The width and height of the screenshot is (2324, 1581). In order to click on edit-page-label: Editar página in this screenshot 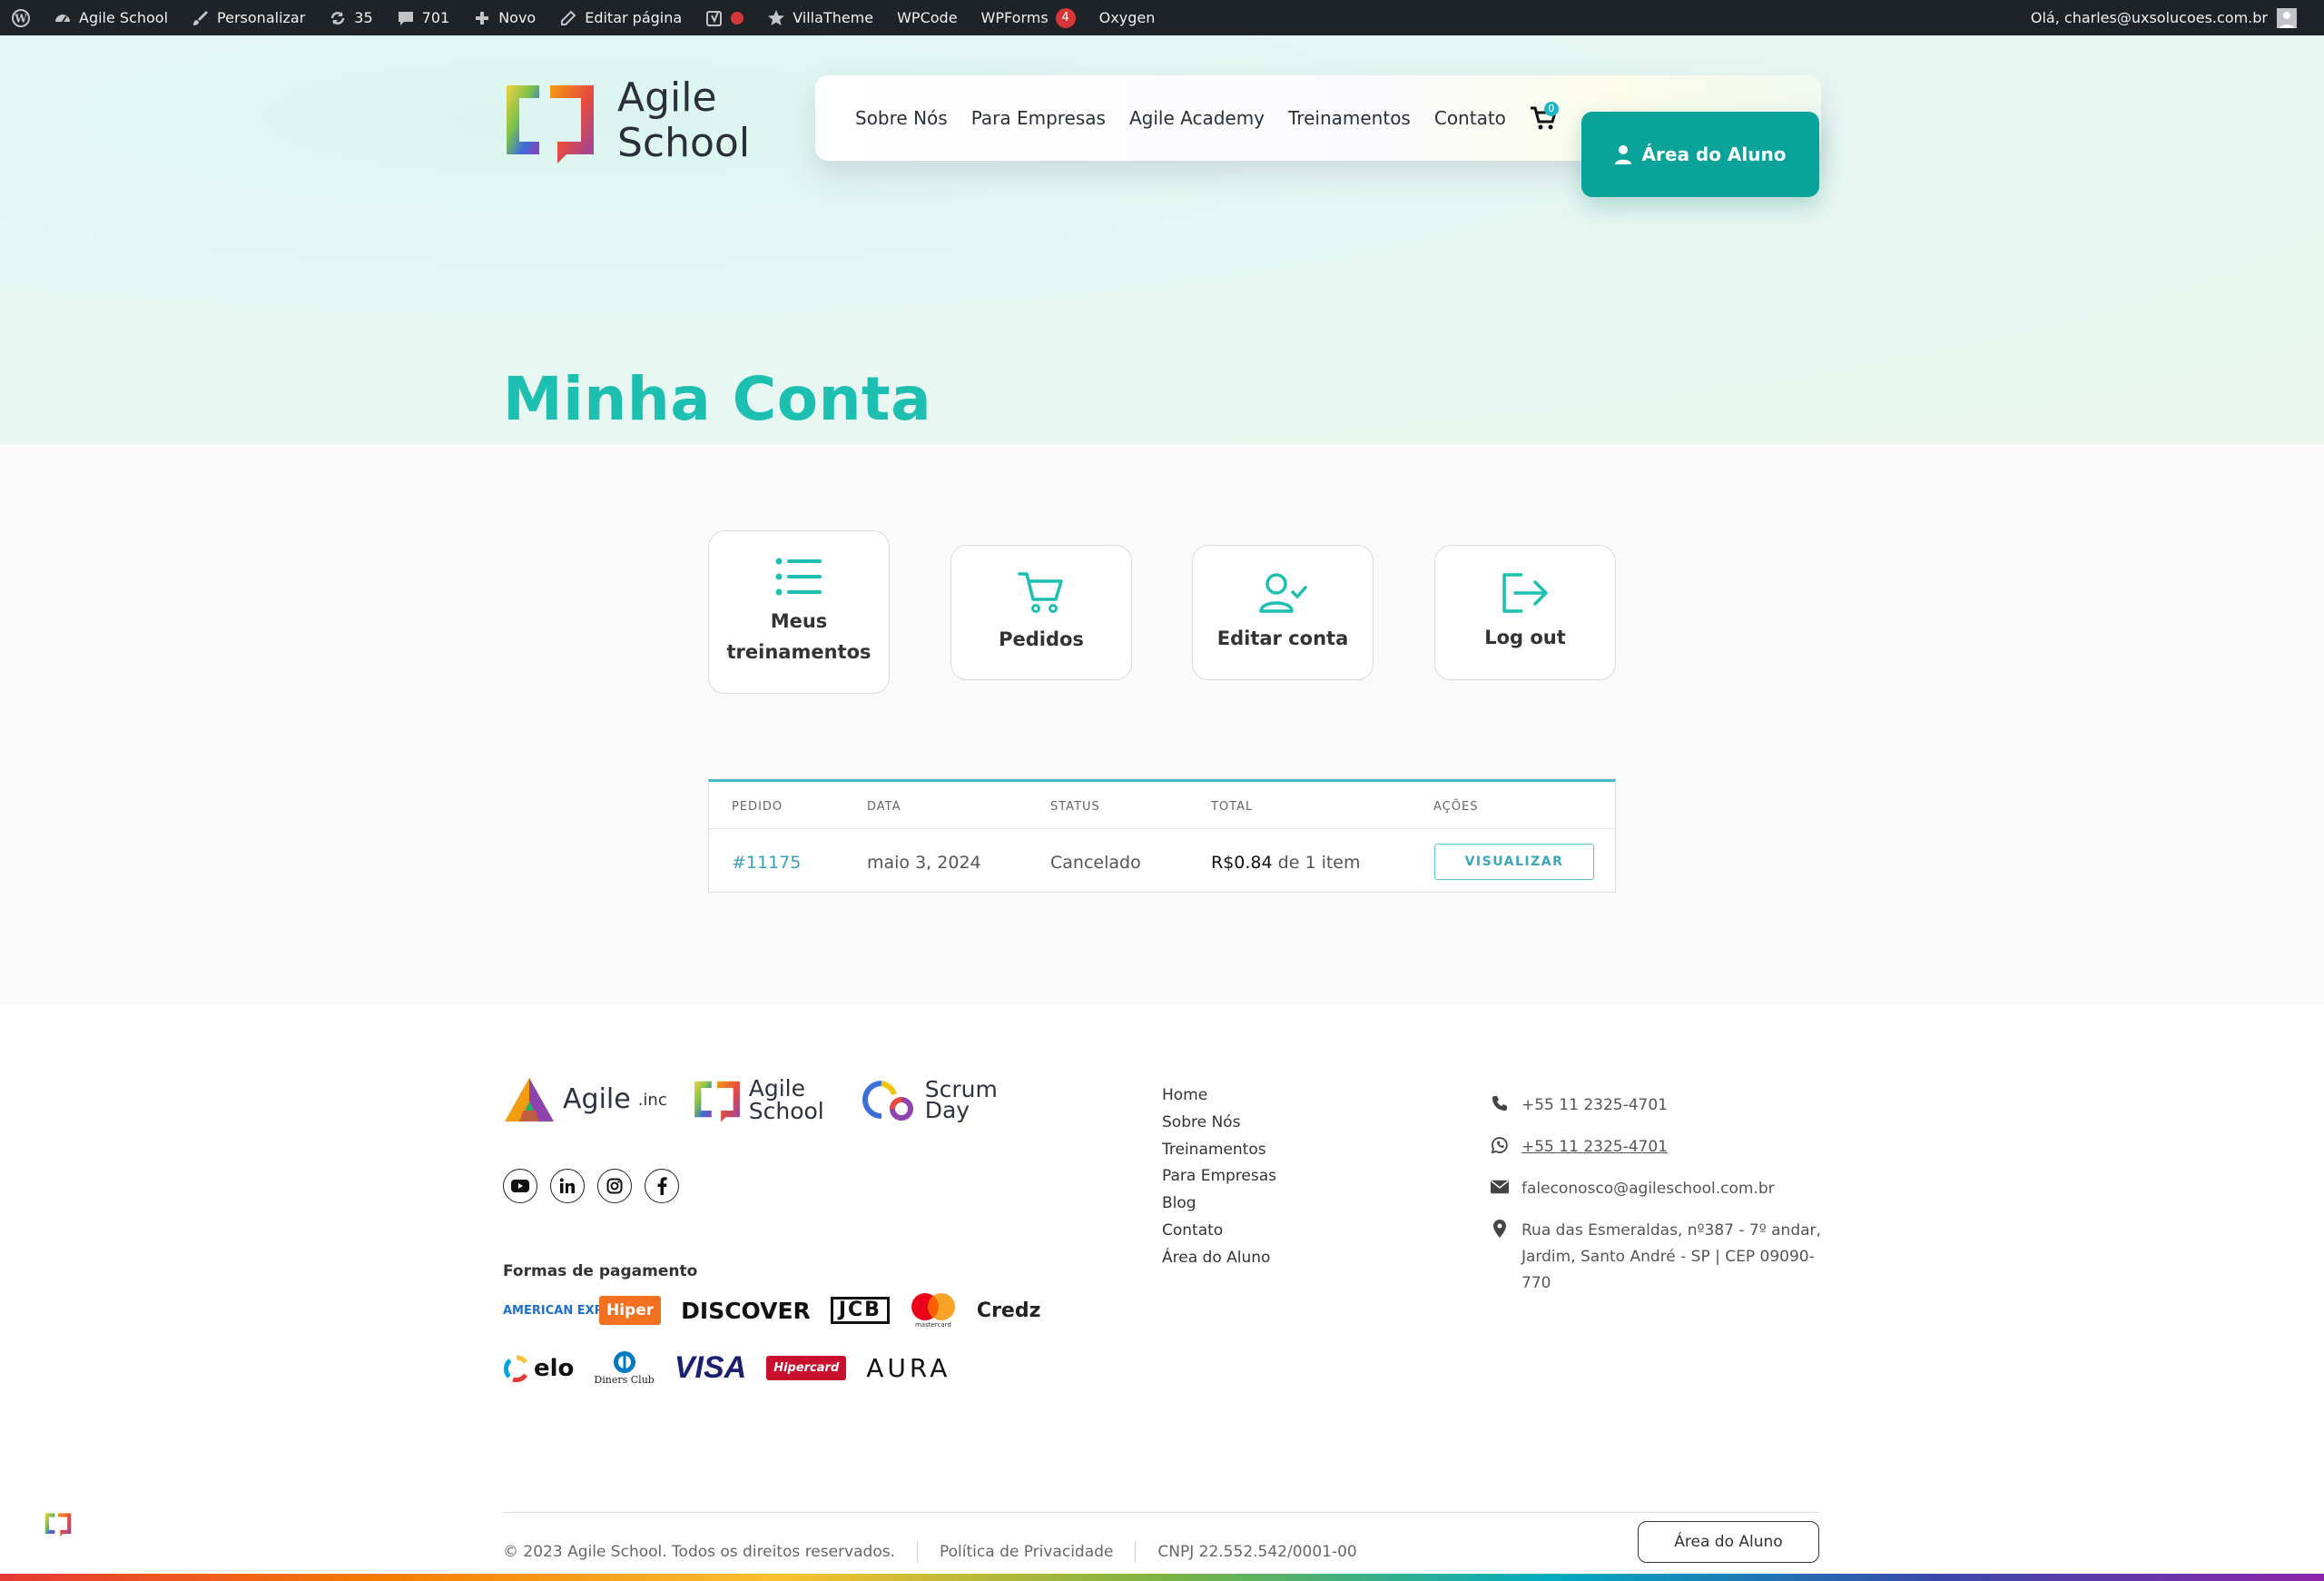, I will do `click(634, 18)`.